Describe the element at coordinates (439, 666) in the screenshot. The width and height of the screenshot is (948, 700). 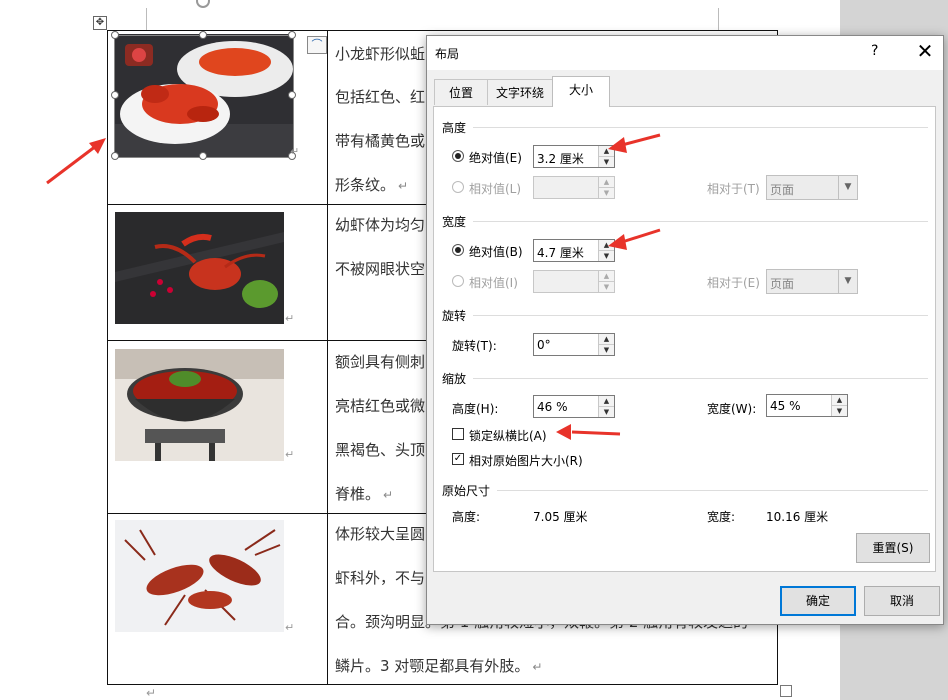
I see `cell-text-line: 鳞片。3 对颚足都具有外肢。 ↵` at that location.